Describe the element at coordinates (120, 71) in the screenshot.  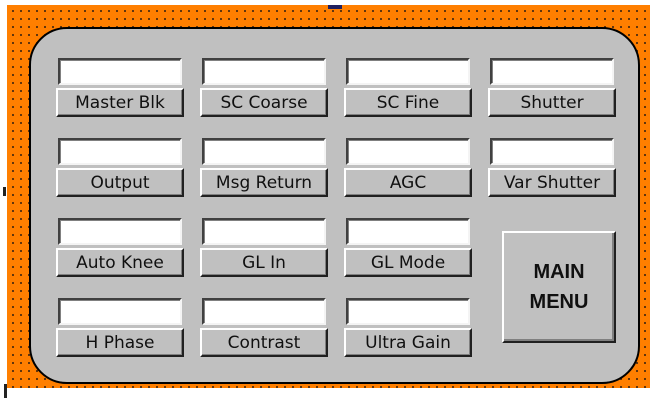
I see `master-blk-value-field` at that location.